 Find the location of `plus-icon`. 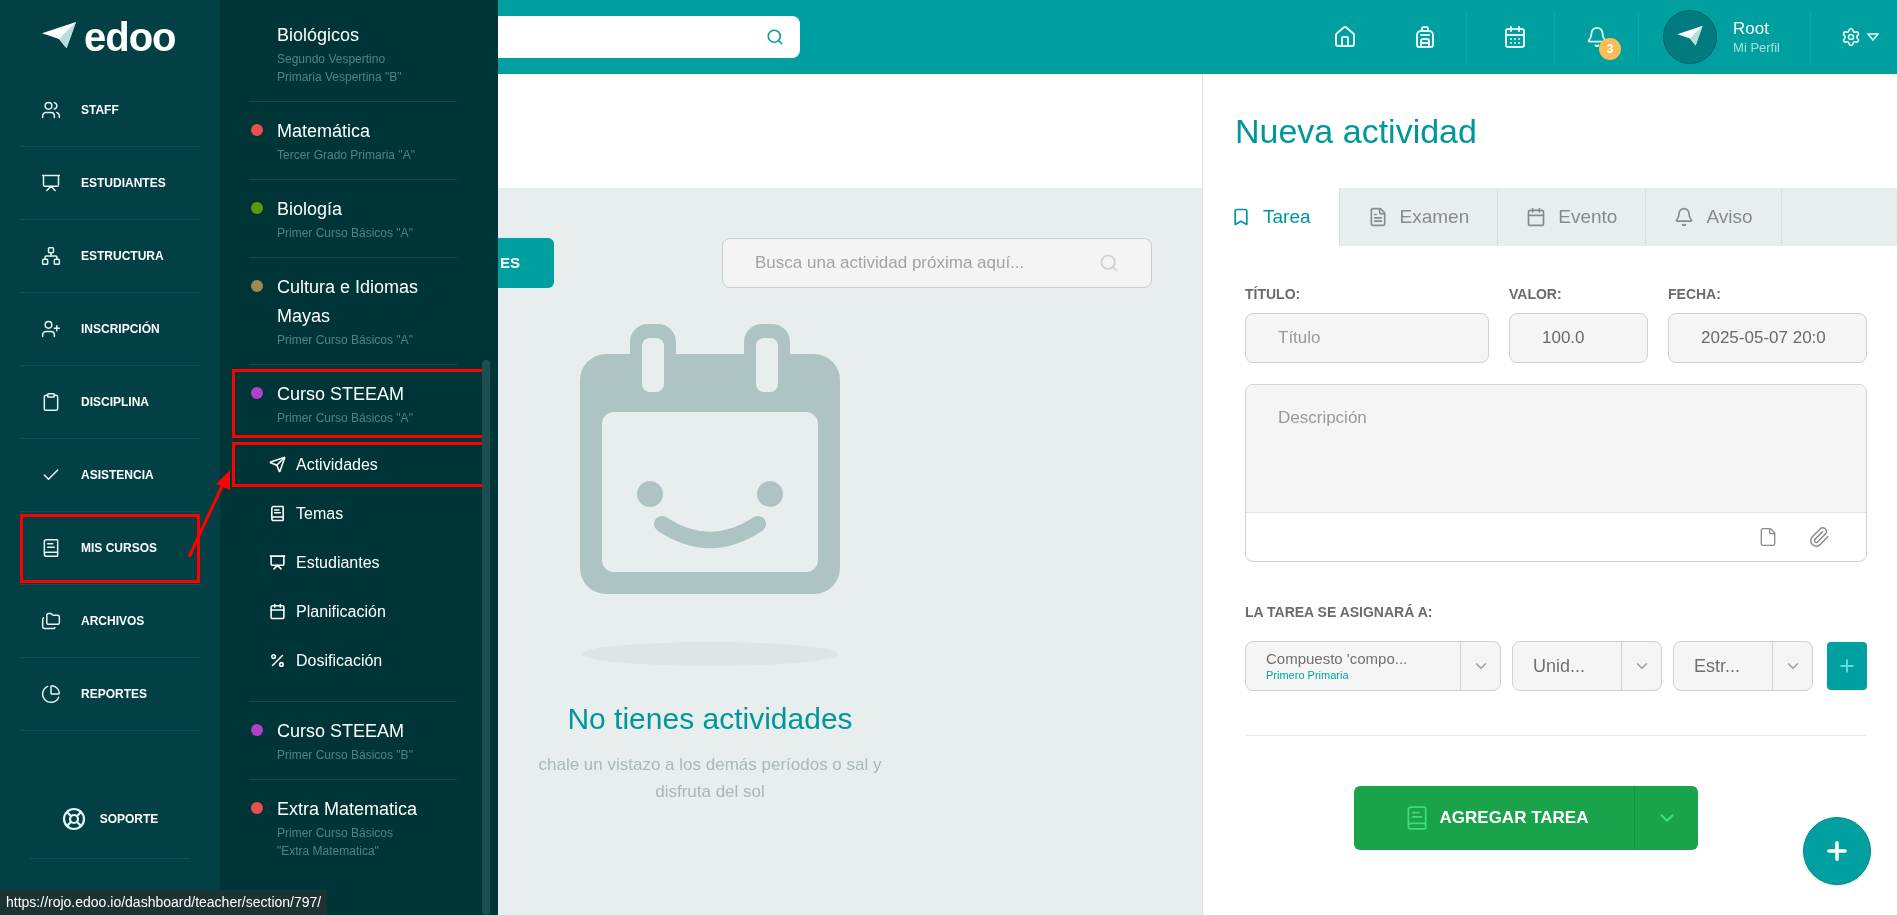

plus-icon is located at coordinates (1847, 666).